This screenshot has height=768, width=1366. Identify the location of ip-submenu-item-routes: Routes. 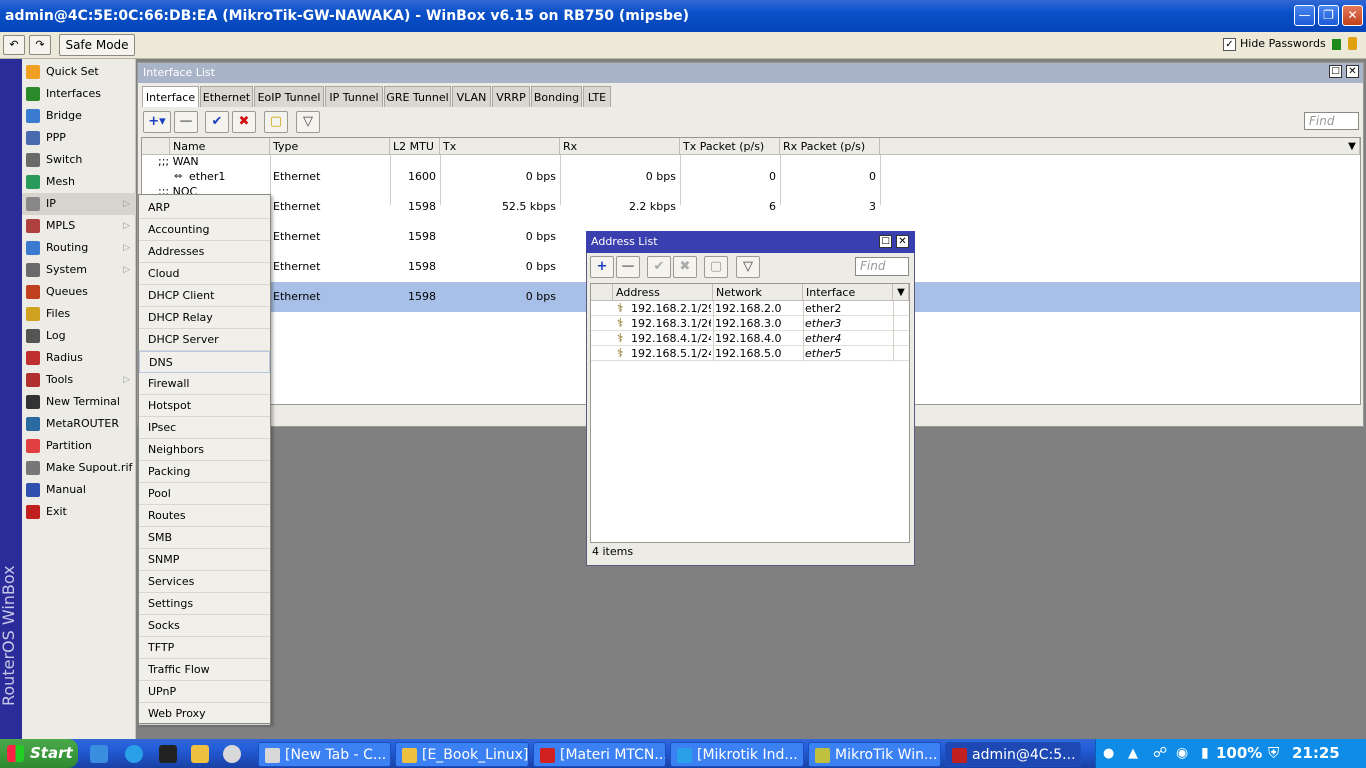
(204, 516).